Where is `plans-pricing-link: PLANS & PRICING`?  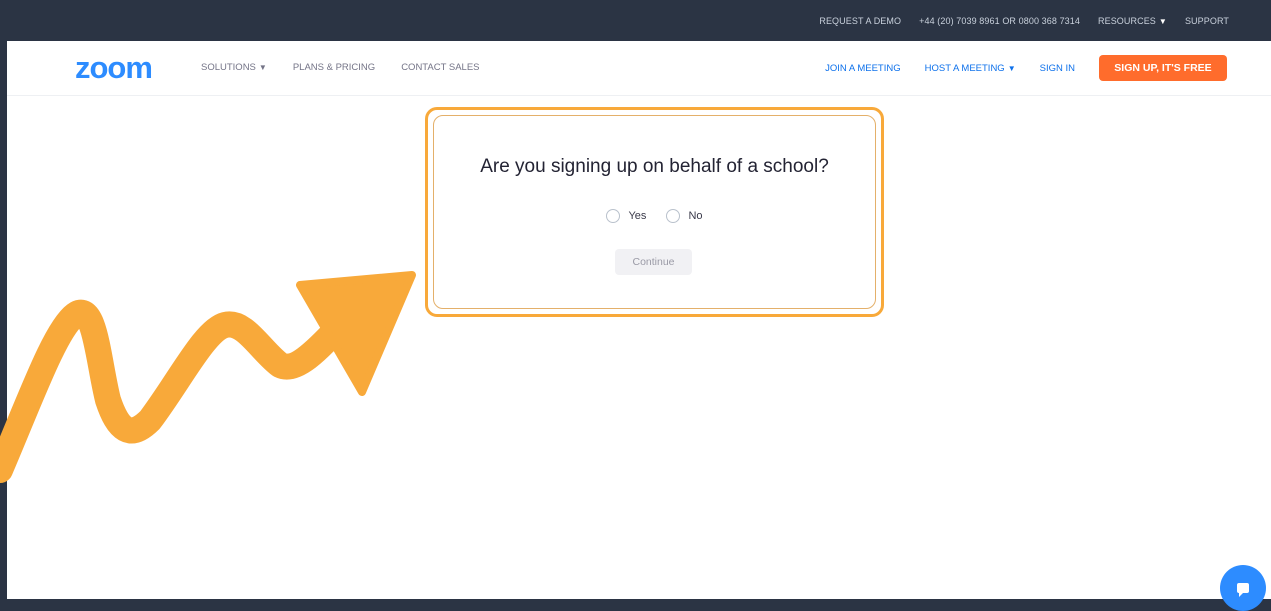 plans-pricing-link: PLANS & PRICING is located at coordinates (334, 67).